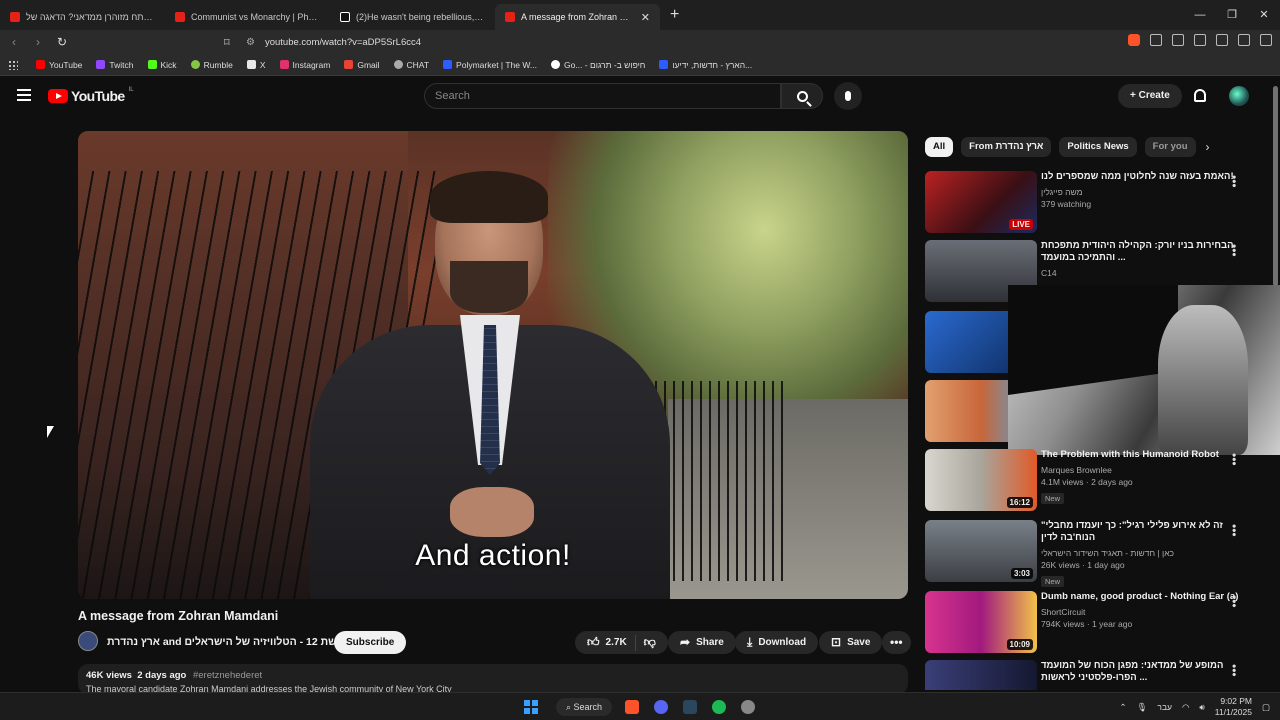 This screenshot has width=1280, height=720. What do you see at coordinates (702, 642) in the screenshot?
I see `share-button: ➦ Share` at bounding box center [702, 642].